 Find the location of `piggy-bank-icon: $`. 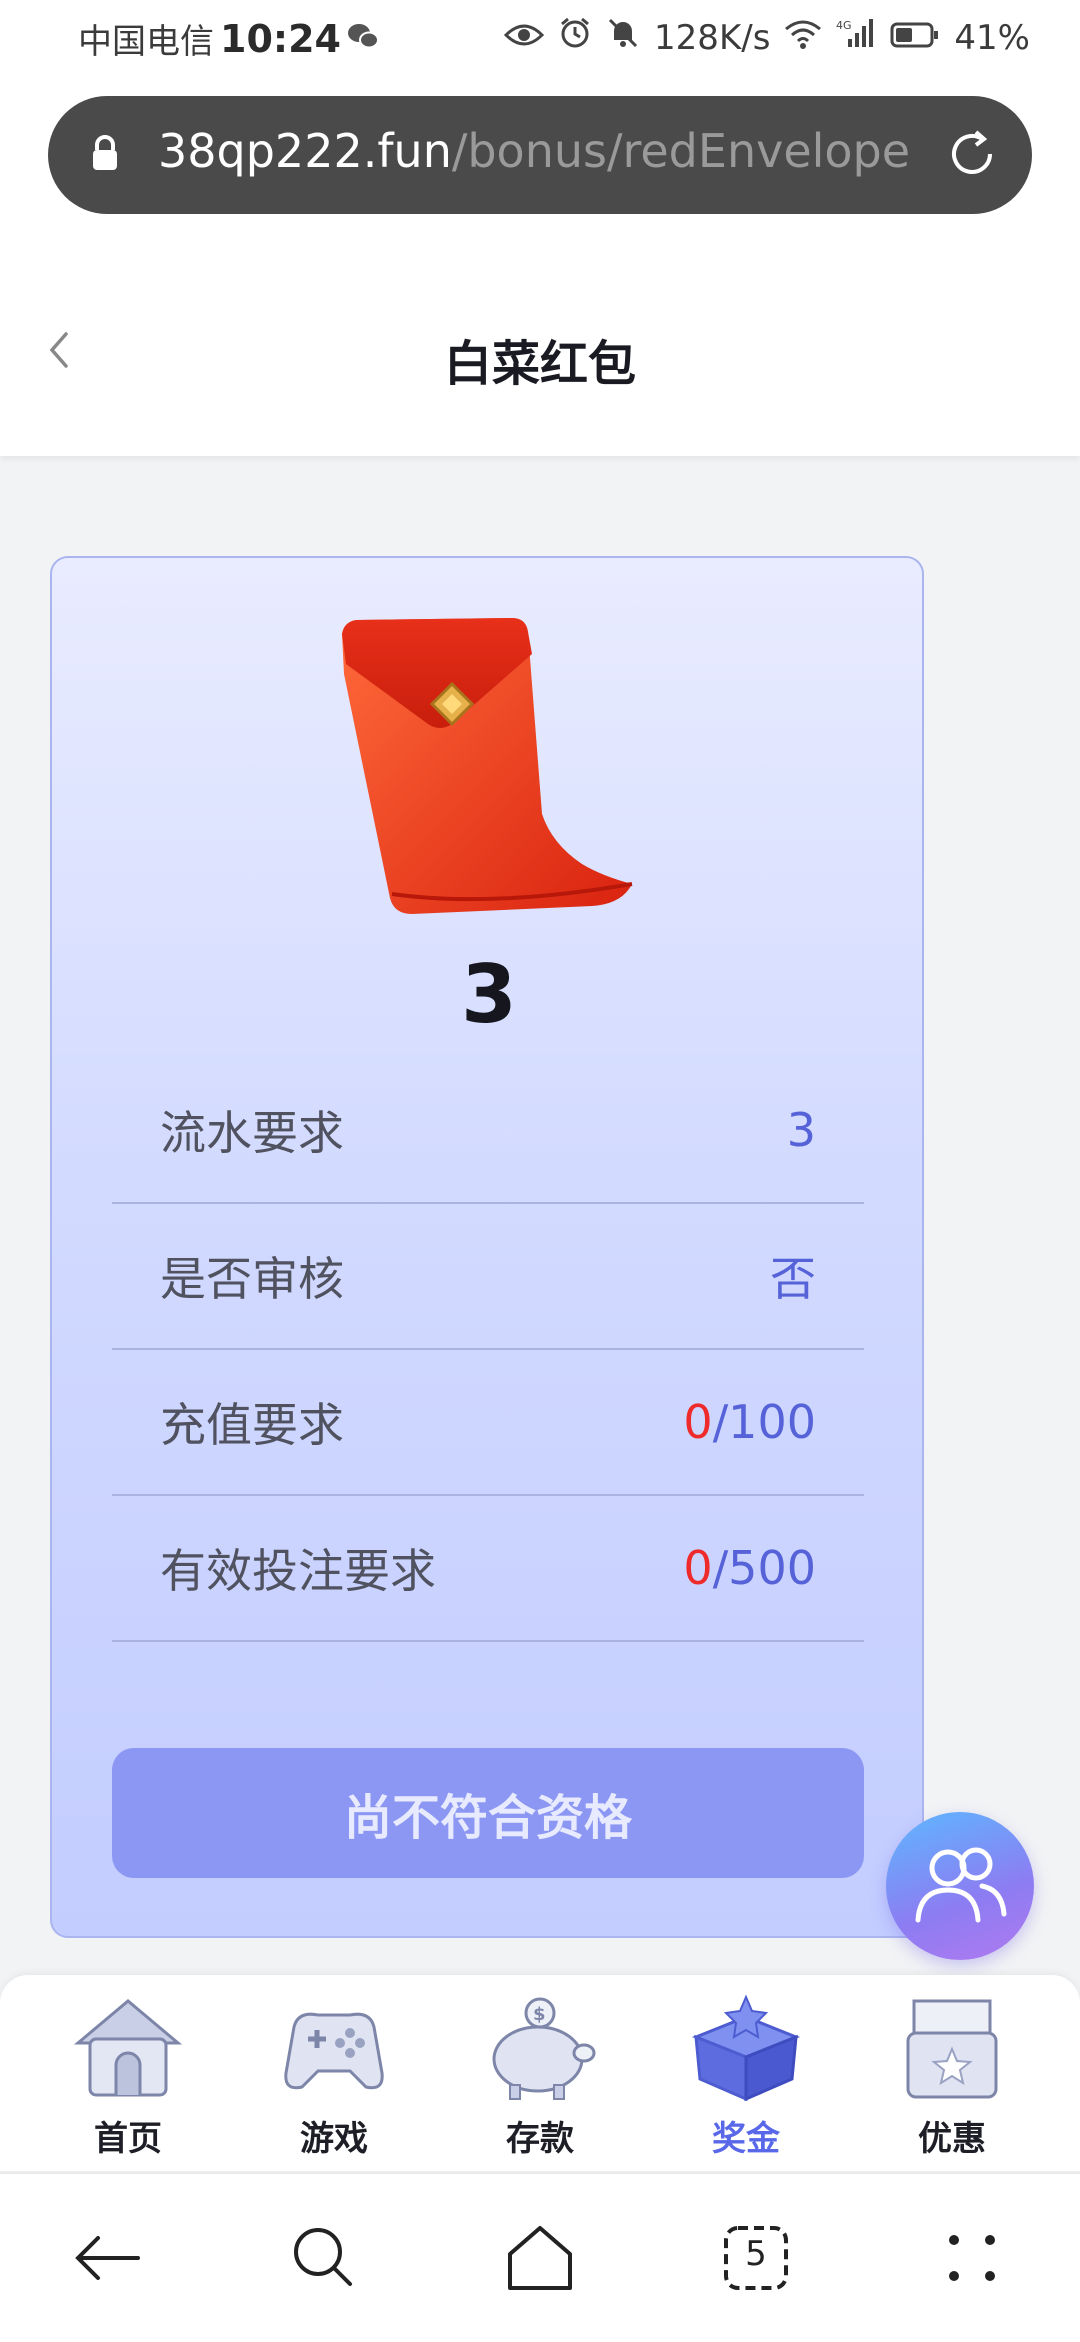

piggy-bank-icon: $ is located at coordinates (540, 2048).